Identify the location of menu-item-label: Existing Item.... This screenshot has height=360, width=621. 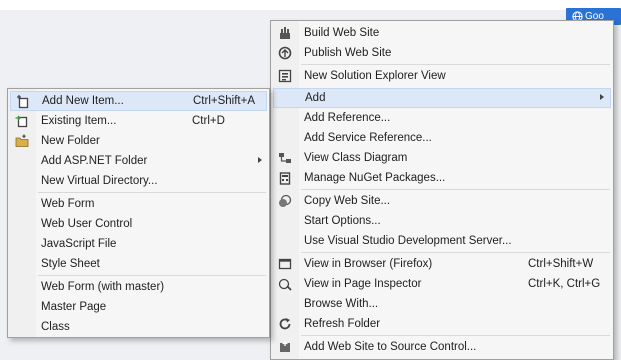
(79, 121).